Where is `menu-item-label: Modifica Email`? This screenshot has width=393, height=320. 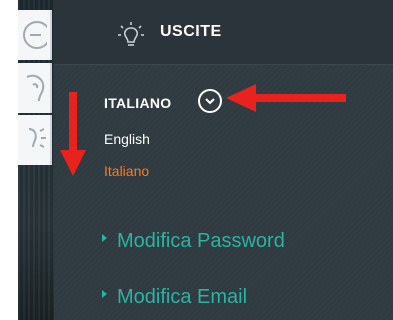 menu-item-label: Modifica Email is located at coordinates (182, 297).